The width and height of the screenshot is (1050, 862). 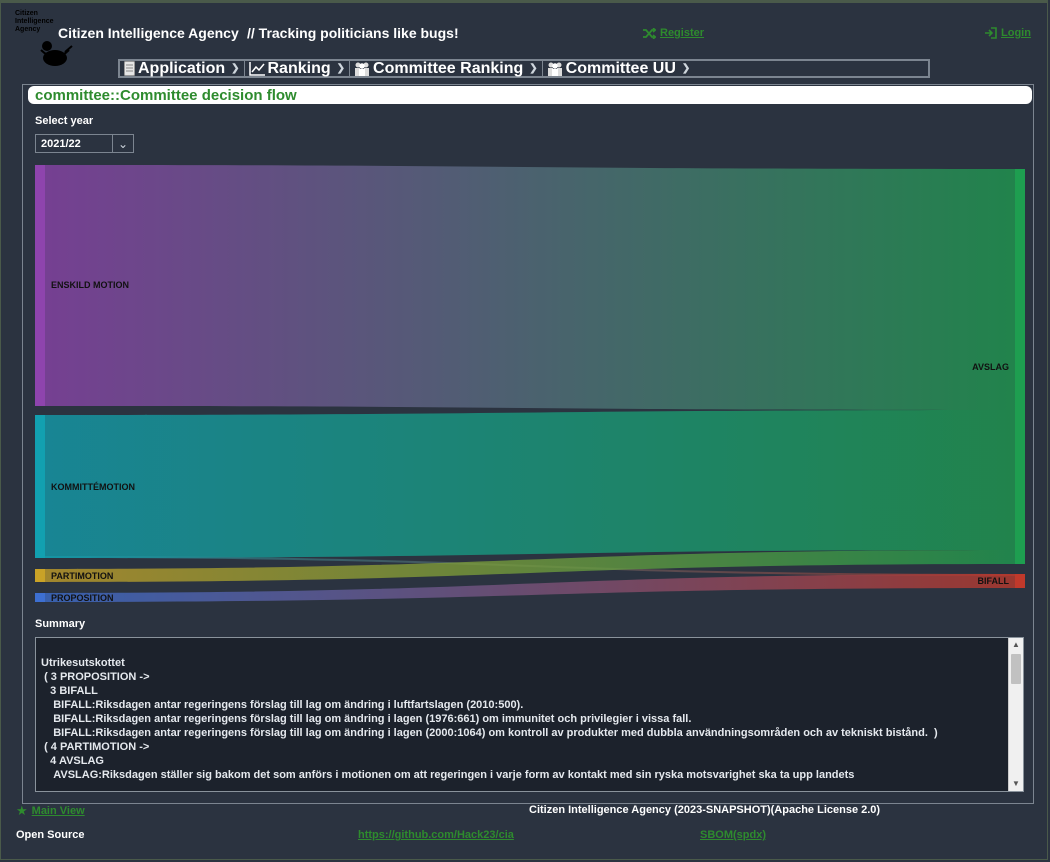 I want to click on main-view-link: ★ Main View, so click(x=50, y=811).